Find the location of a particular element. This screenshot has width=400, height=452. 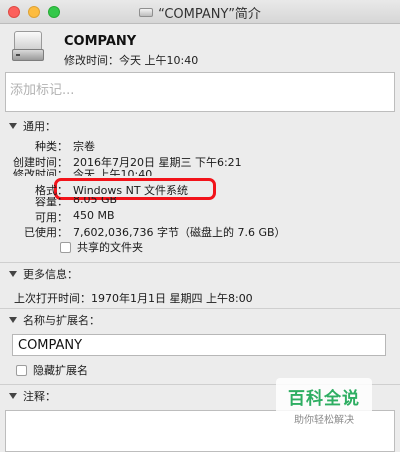

general-section-header: 通用： is located at coordinates (200, 126).